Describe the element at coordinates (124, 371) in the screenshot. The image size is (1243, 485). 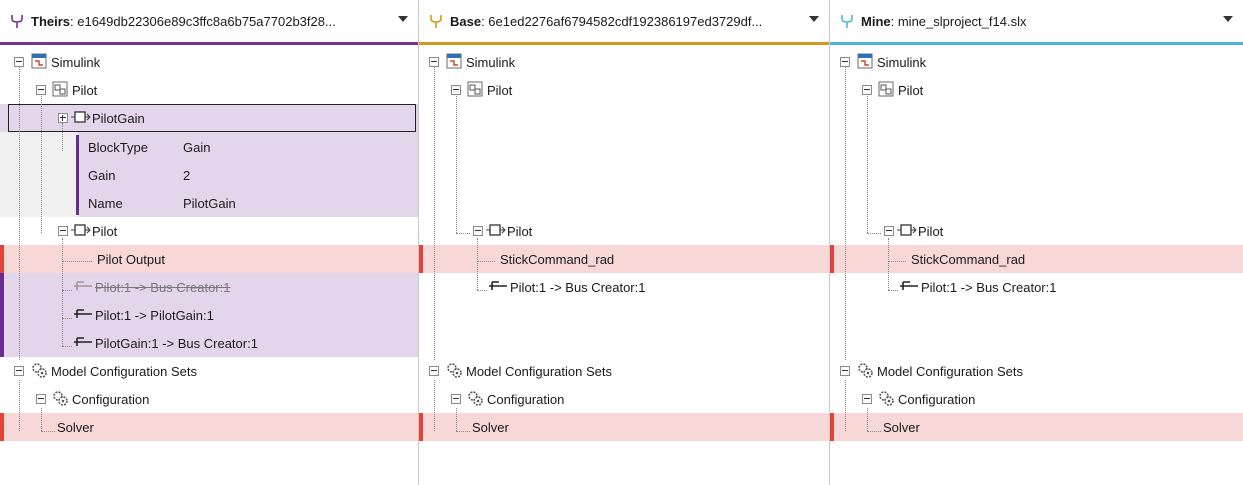
I see `node-label: Model Configuration Sets` at that location.